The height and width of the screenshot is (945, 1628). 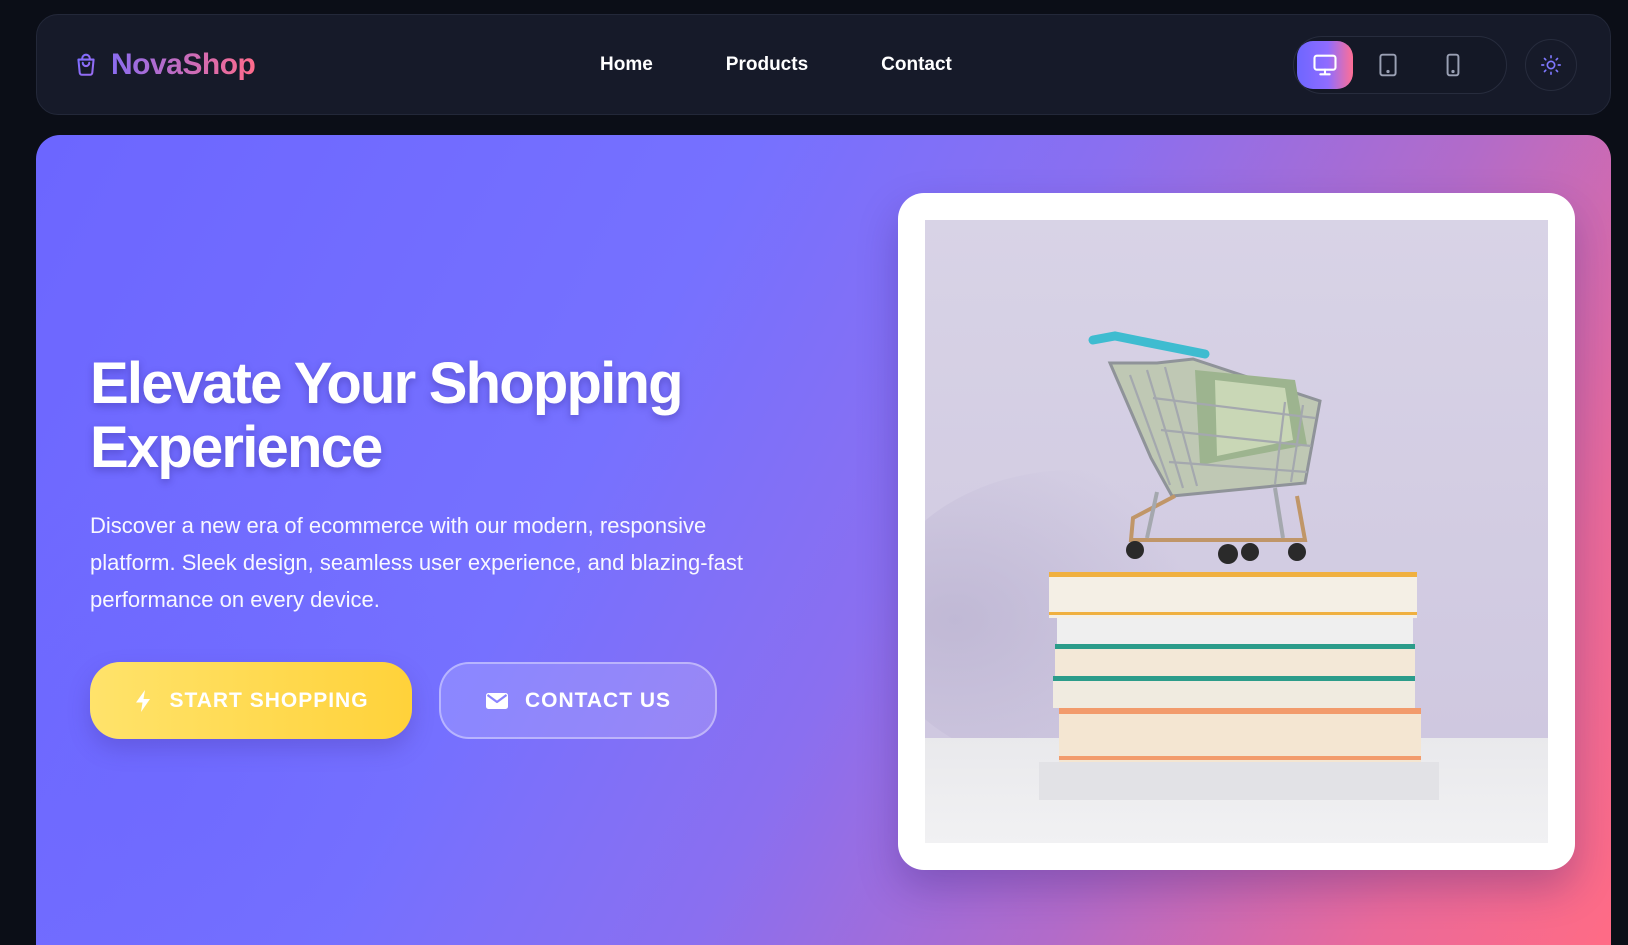 I want to click on bolt-icon, so click(x=143, y=700).